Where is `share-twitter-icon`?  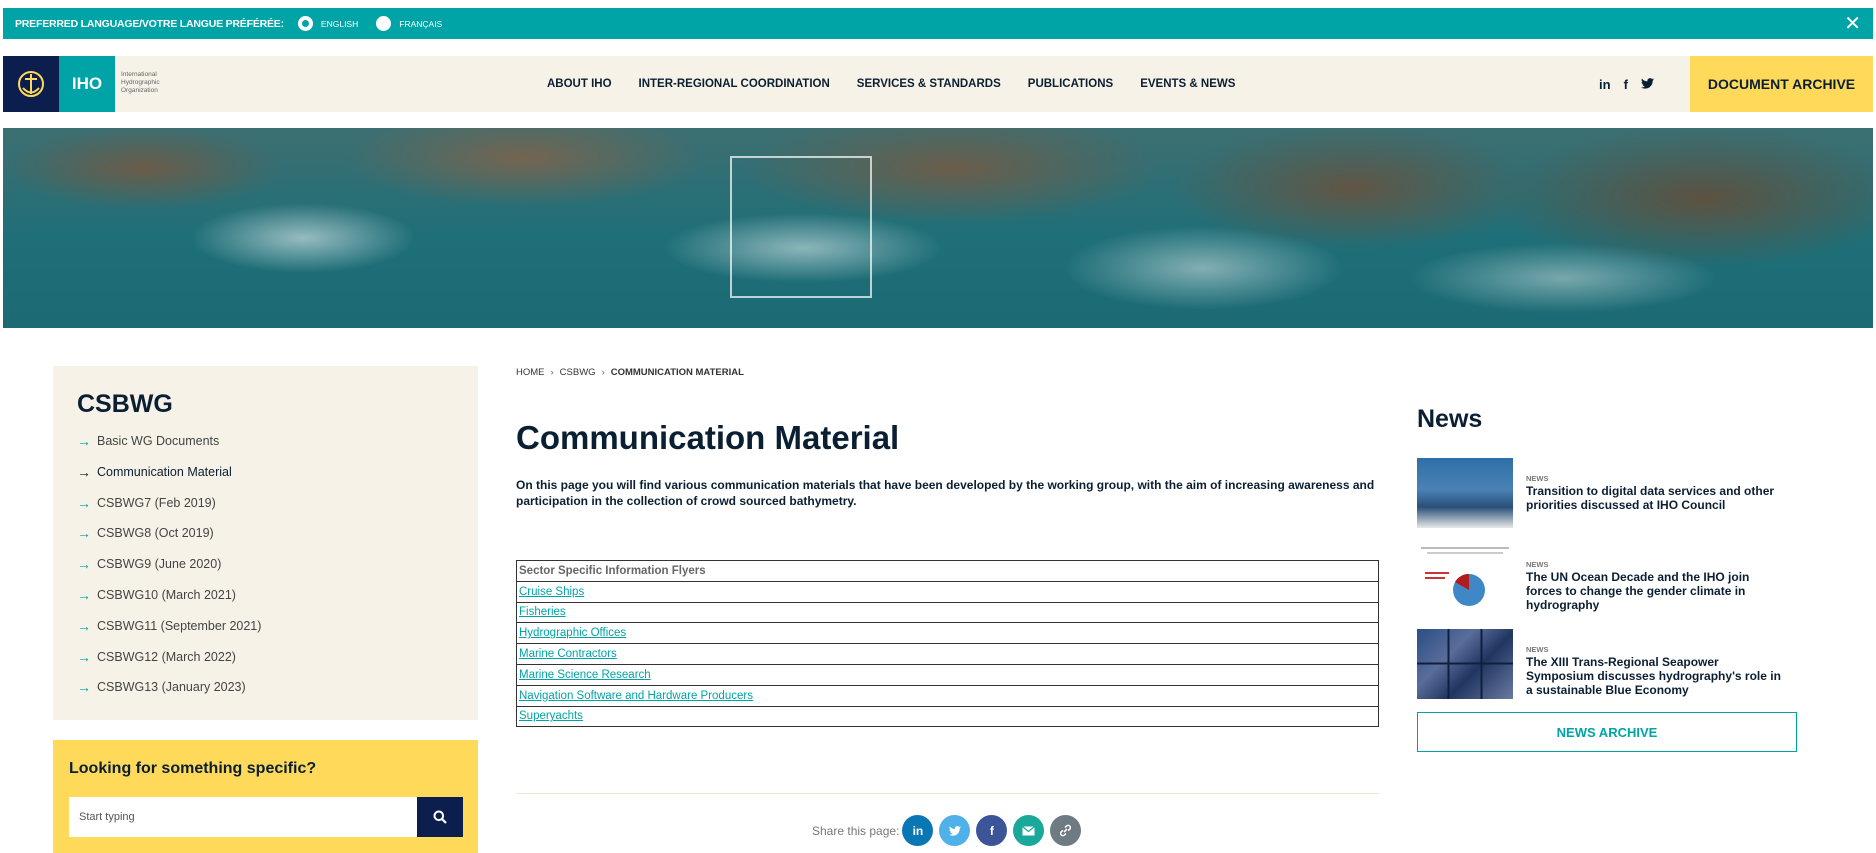
share-twitter-icon is located at coordinates (955, 830).